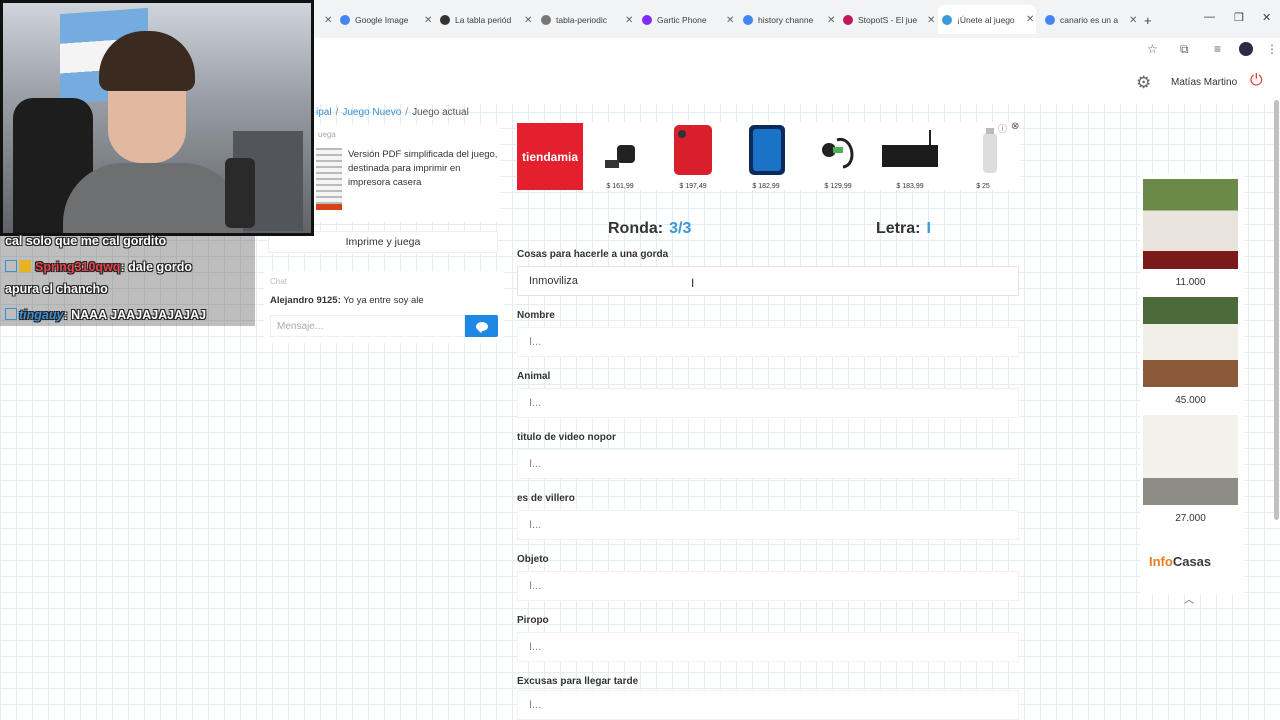 Image resolution: width=1280 pixels, height=720 pixels. Describe the element at coordinates (987, 19) in the screenshot. I see `tab-unete-al-juego: ¡Únete al juego ✕` at that location.